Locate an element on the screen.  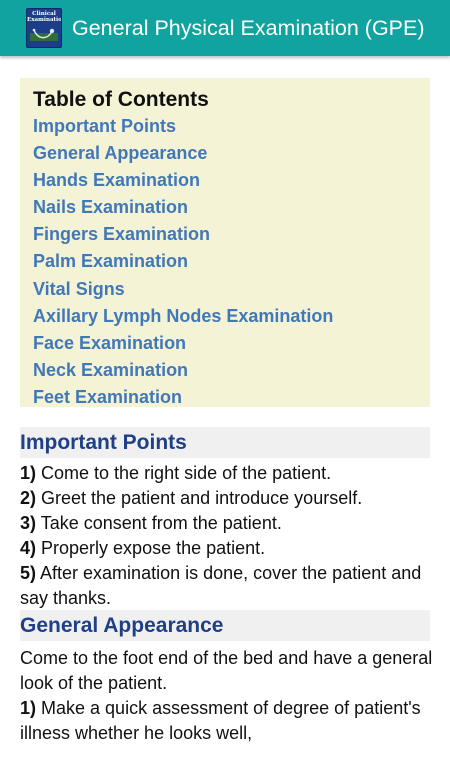
page-title: General Physical Examination (GPE) is located at coordinates (248, 27).